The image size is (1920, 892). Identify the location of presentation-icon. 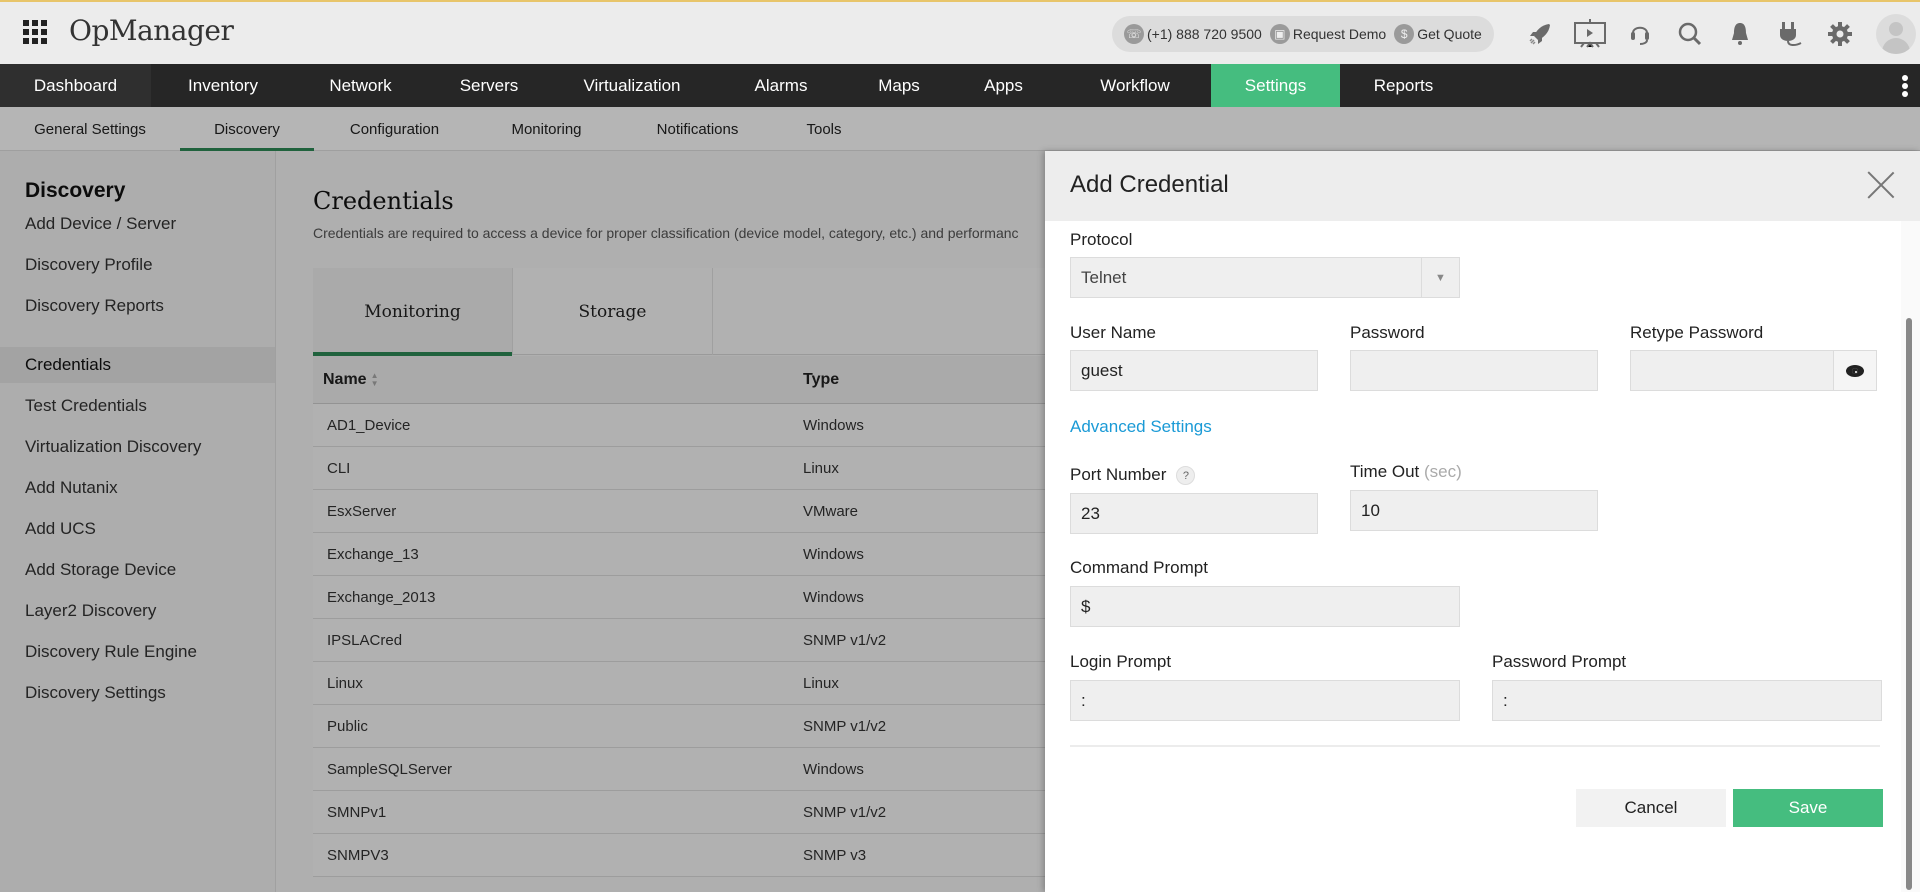
(1590, 34).